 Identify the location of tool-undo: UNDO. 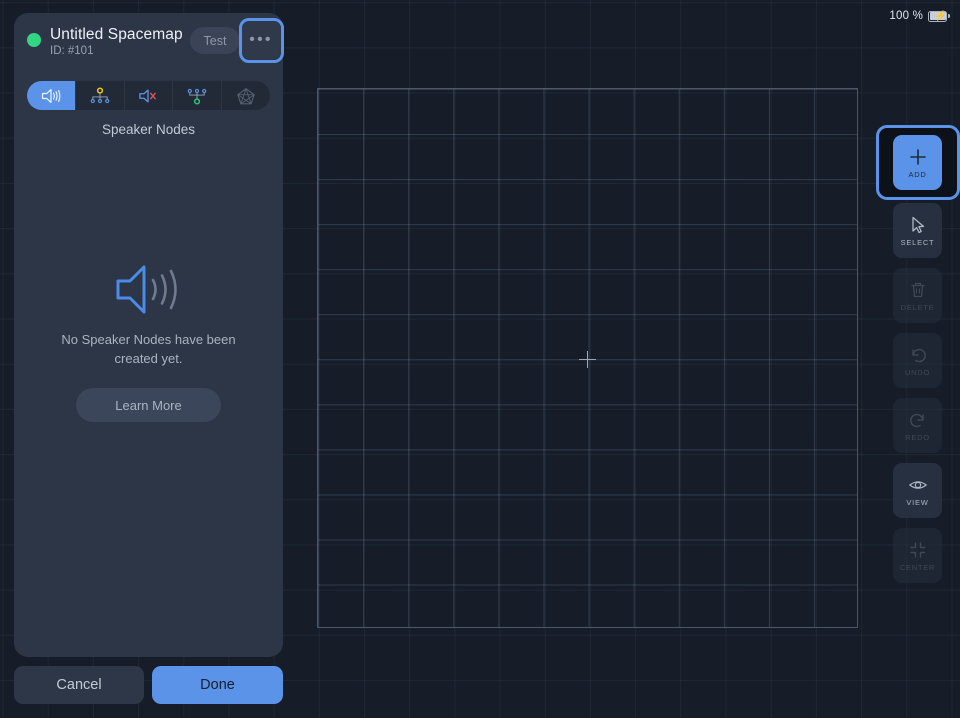
(917, 360).